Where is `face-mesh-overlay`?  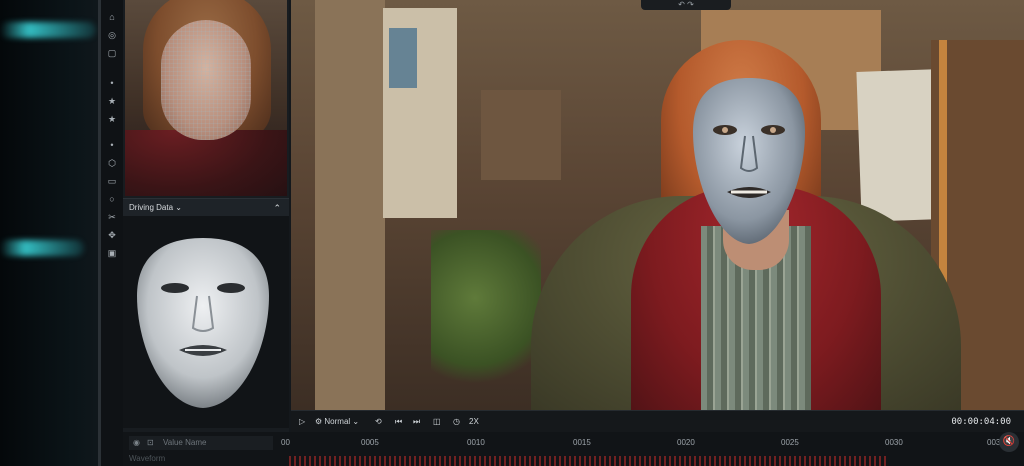
face-mesh-overlay is located at coordinates (206, 80).